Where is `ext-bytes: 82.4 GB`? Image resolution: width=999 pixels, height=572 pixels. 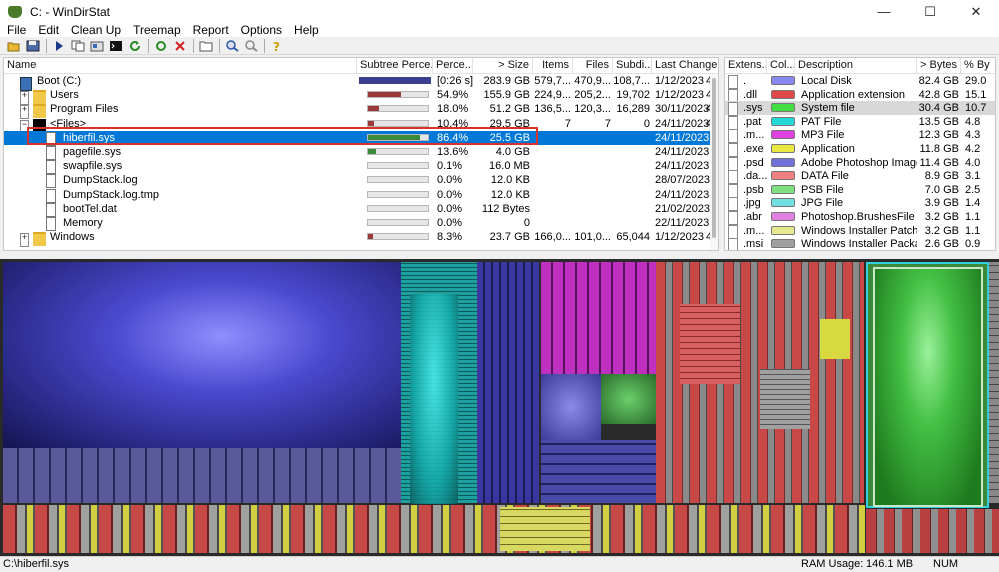
ext-bytes: 82.4 GB is located at coordinates (938, 81).